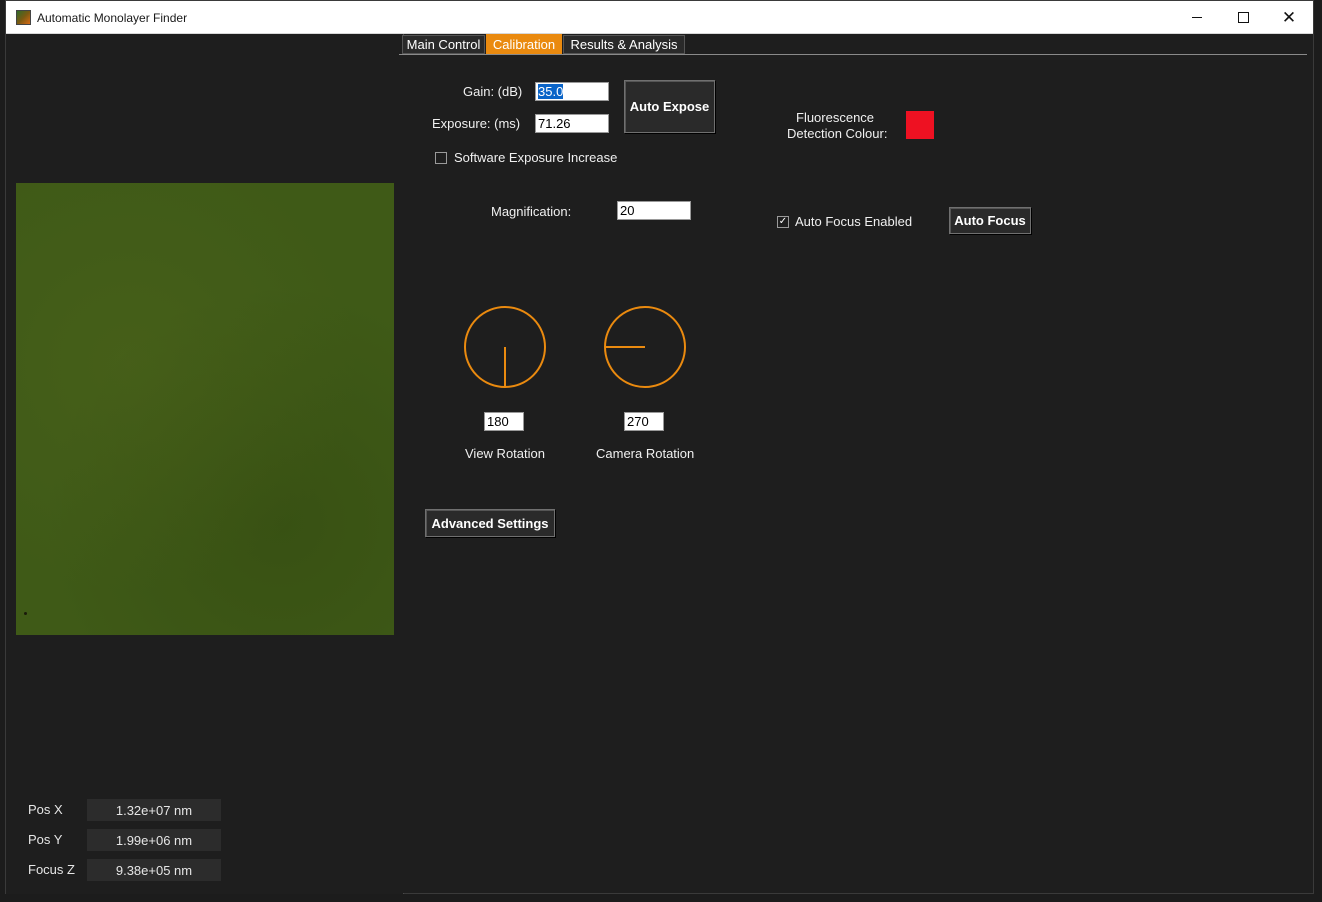  Describe the element at coordinates (493, 91) in the screenshot. I see `gain-label: Gain: (dB)` at that location.